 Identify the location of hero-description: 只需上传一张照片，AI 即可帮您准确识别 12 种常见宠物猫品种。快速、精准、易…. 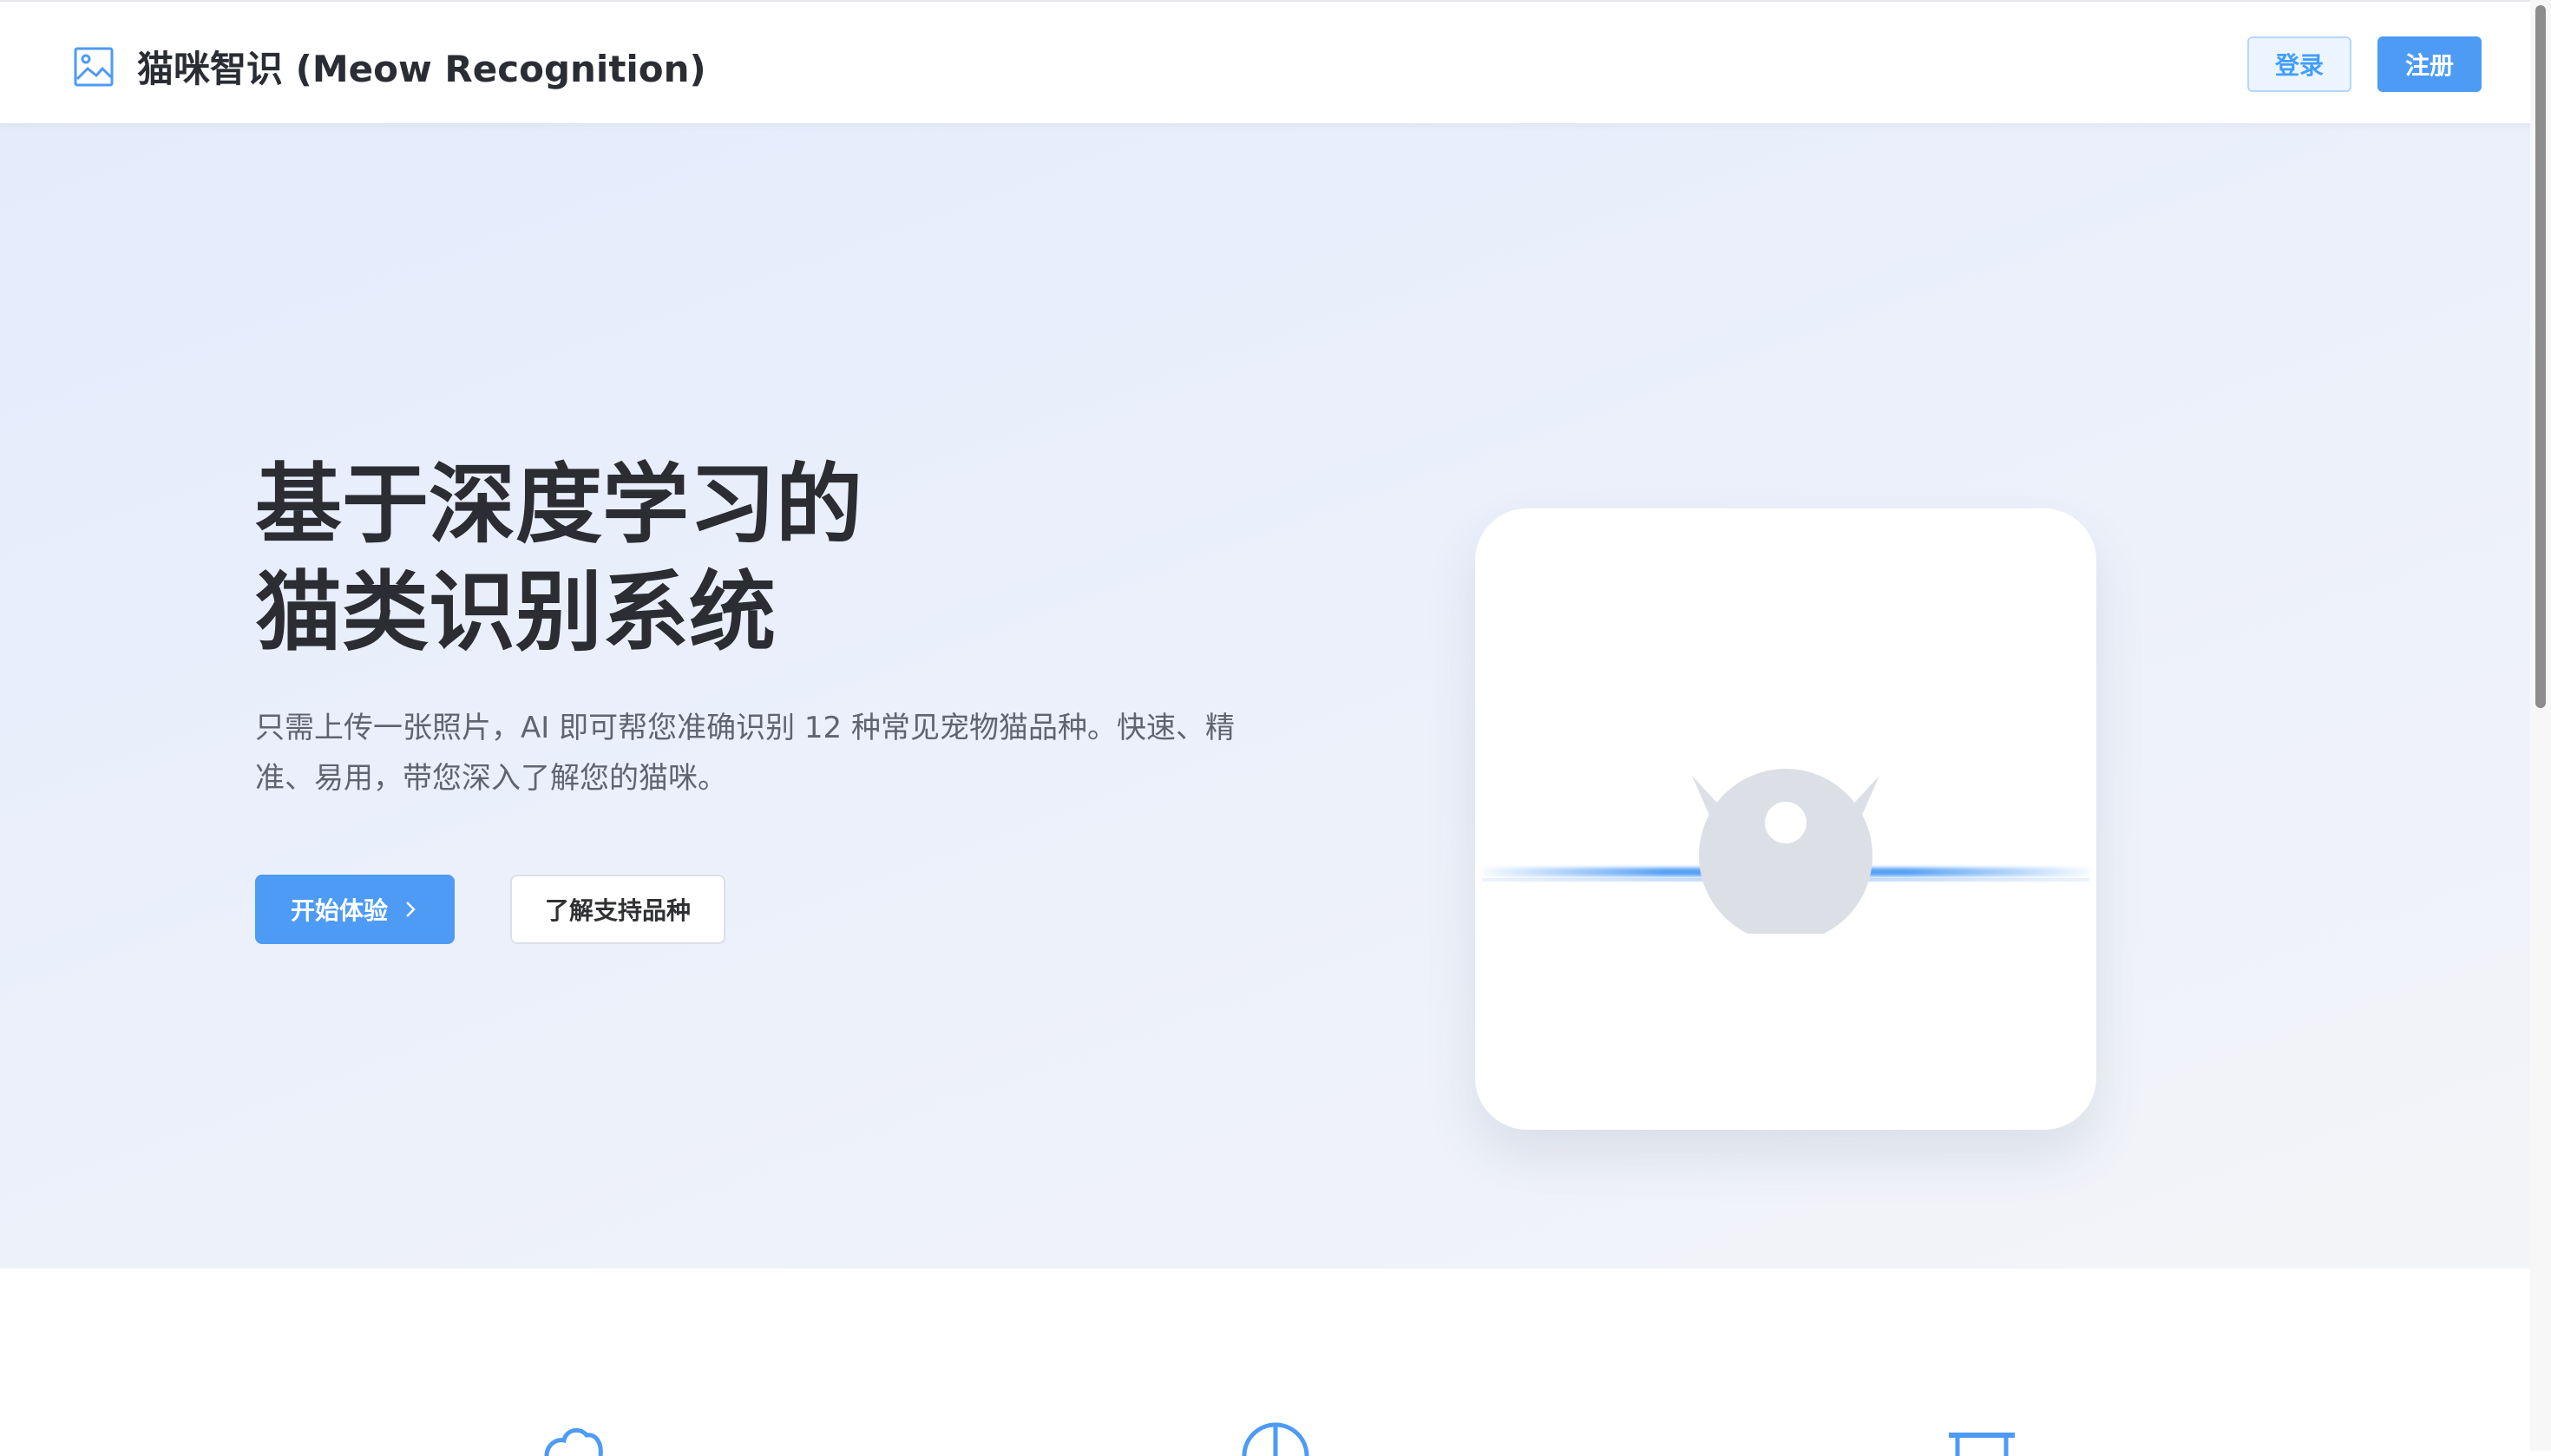
(745, 753).